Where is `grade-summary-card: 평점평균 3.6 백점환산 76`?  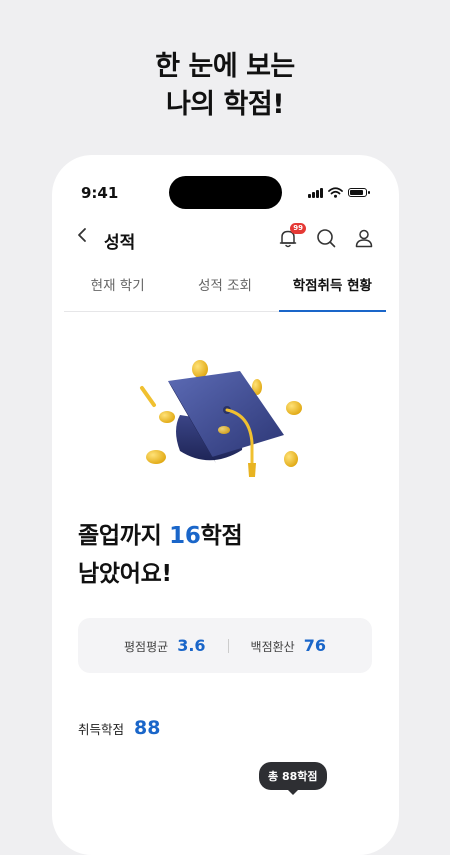
grade-summary-card: 평점평균 3.6 백점환산 76 is located at coordinates (225, 645).